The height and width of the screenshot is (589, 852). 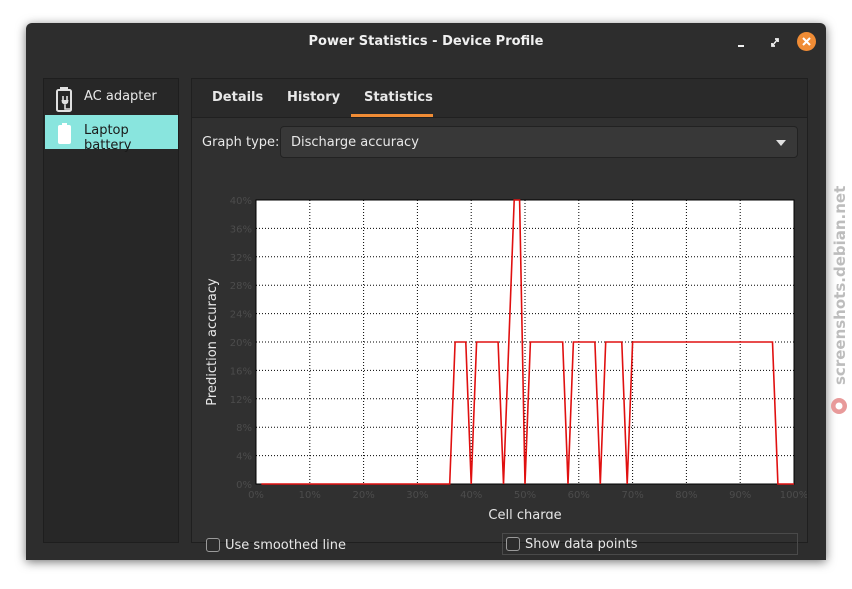 I want to click on x-tick-label: 90%, so click(x=740, y=495).